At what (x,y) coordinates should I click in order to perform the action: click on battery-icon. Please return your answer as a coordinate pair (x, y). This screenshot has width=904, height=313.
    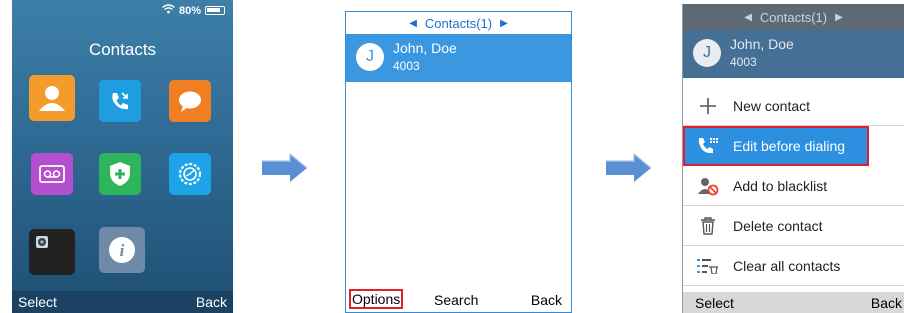
    Looking at the image, I should click on (215, 10).